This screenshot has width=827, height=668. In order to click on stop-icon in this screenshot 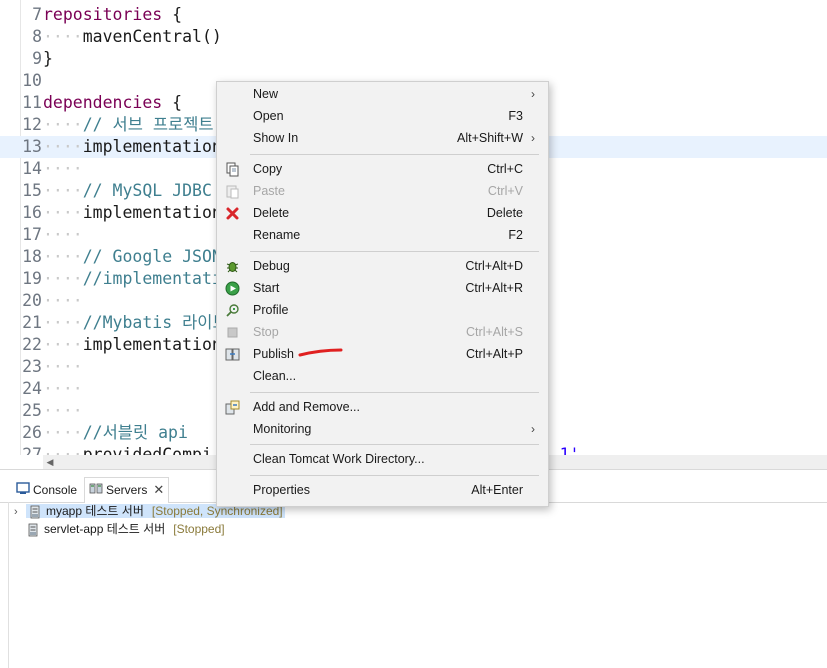, I will do `click(232, 332)`.